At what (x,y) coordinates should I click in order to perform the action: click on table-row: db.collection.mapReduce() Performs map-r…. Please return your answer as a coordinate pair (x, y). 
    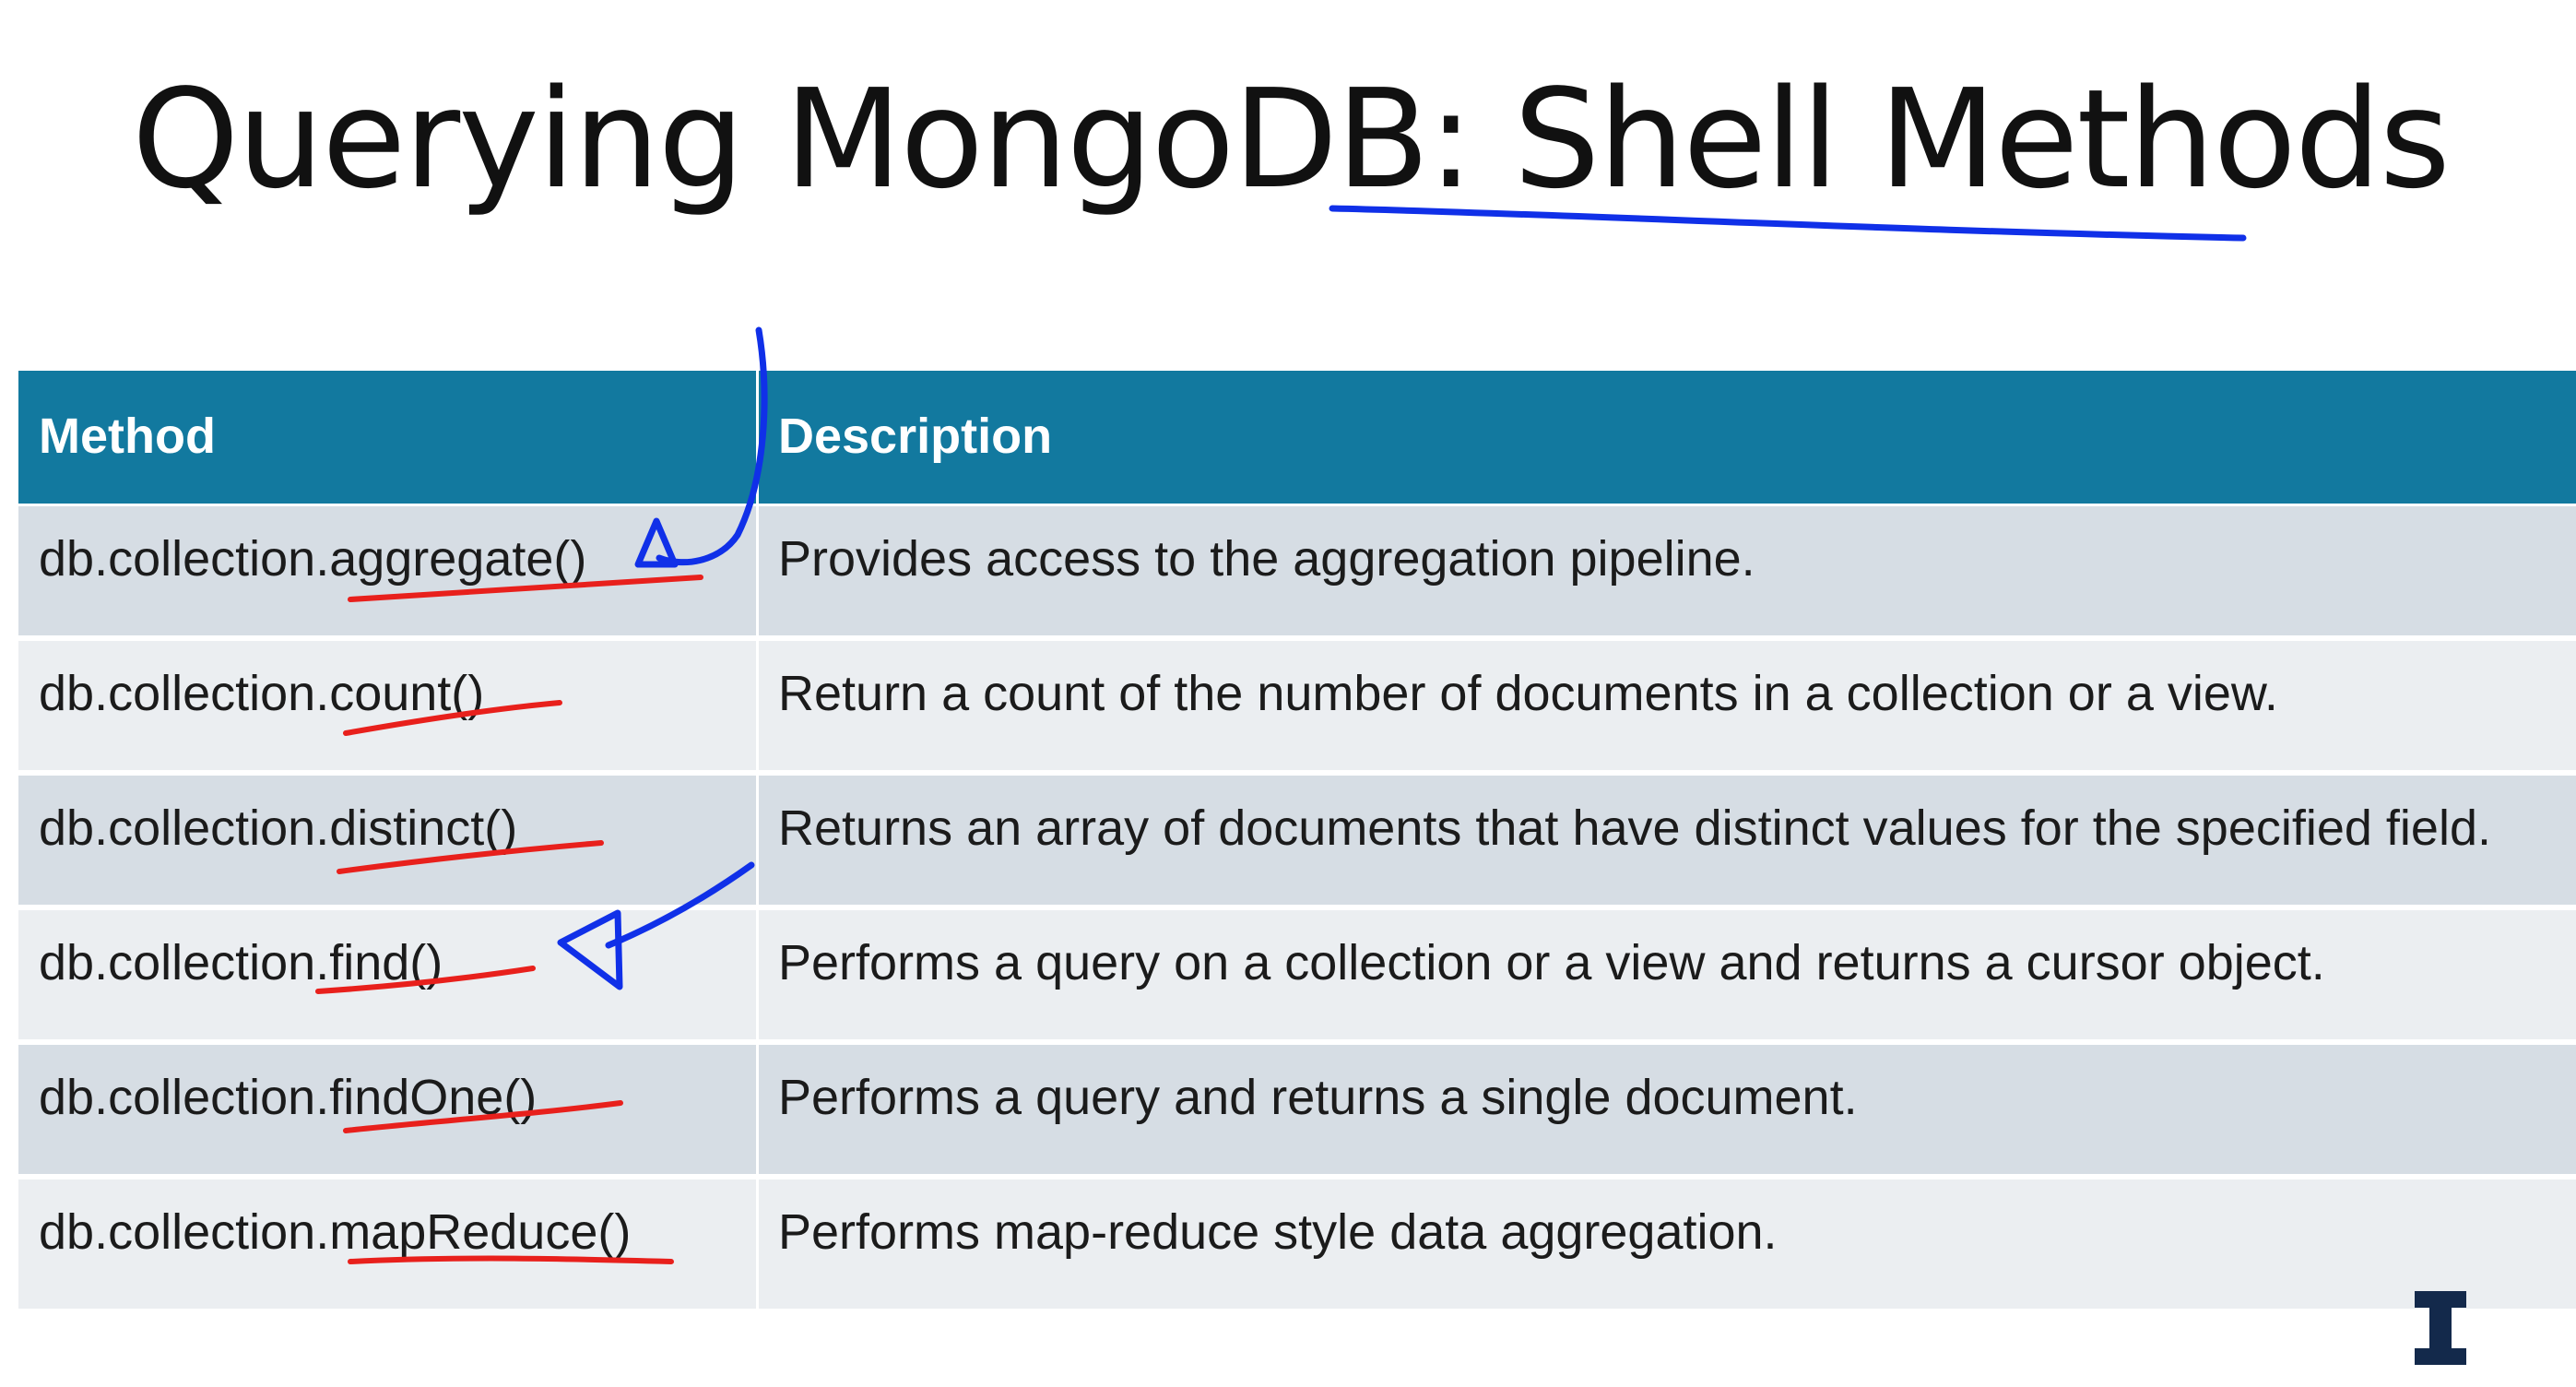
    Looking at the image, I should click on (1297, 1243).